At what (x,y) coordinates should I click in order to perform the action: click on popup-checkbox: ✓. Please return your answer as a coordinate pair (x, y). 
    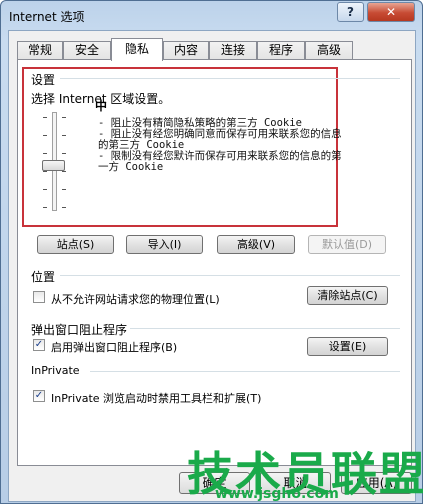
    Looking at the image, I should click on (39, 345).